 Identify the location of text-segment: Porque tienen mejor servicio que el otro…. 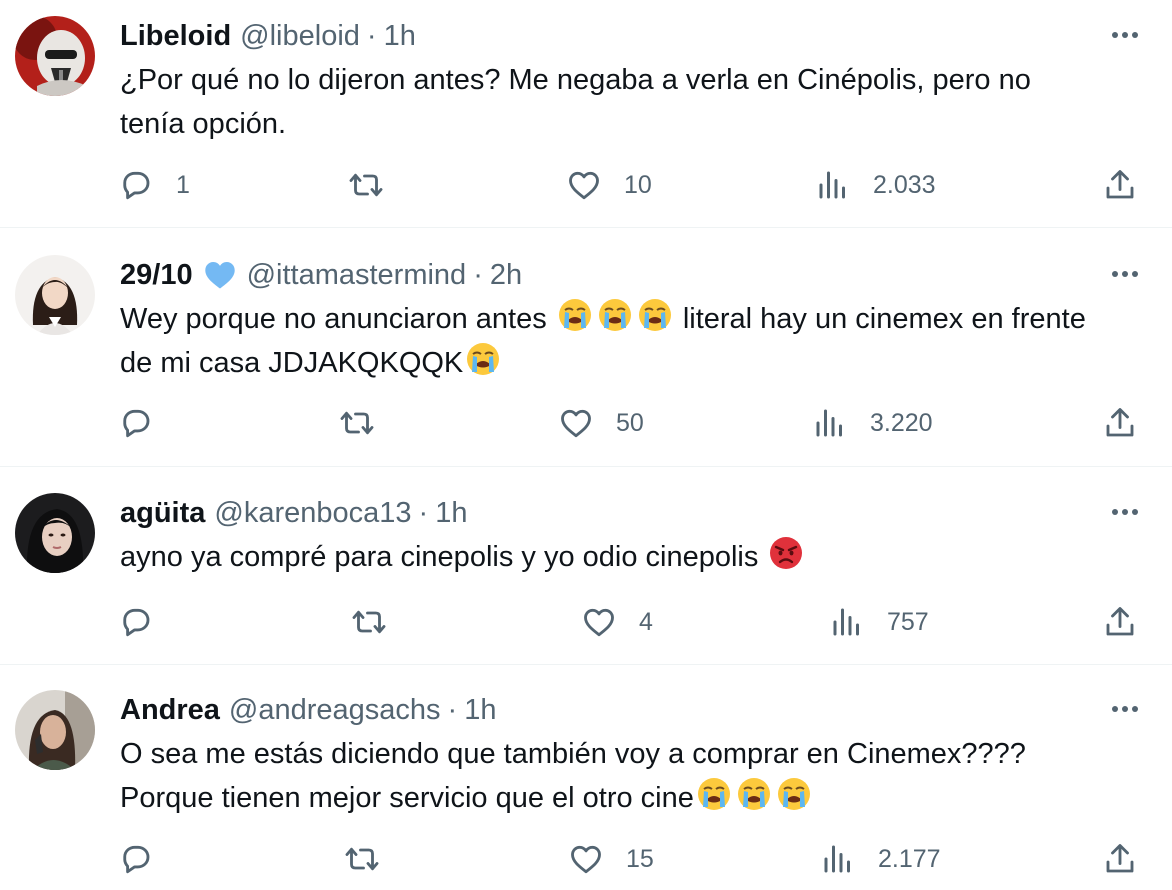
(407, 798).